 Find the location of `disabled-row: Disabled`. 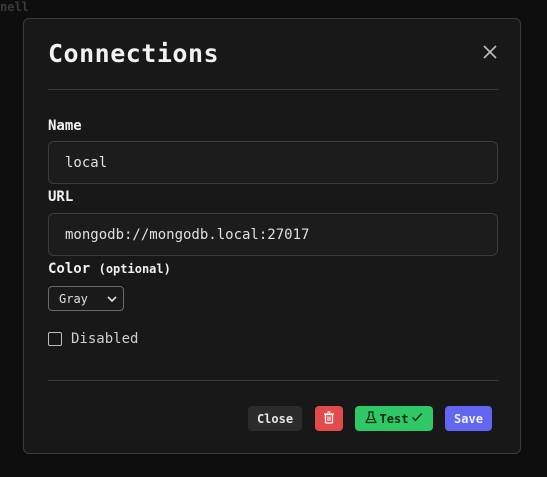

disabled-row: Disabled is located at coordinates (93, 339).